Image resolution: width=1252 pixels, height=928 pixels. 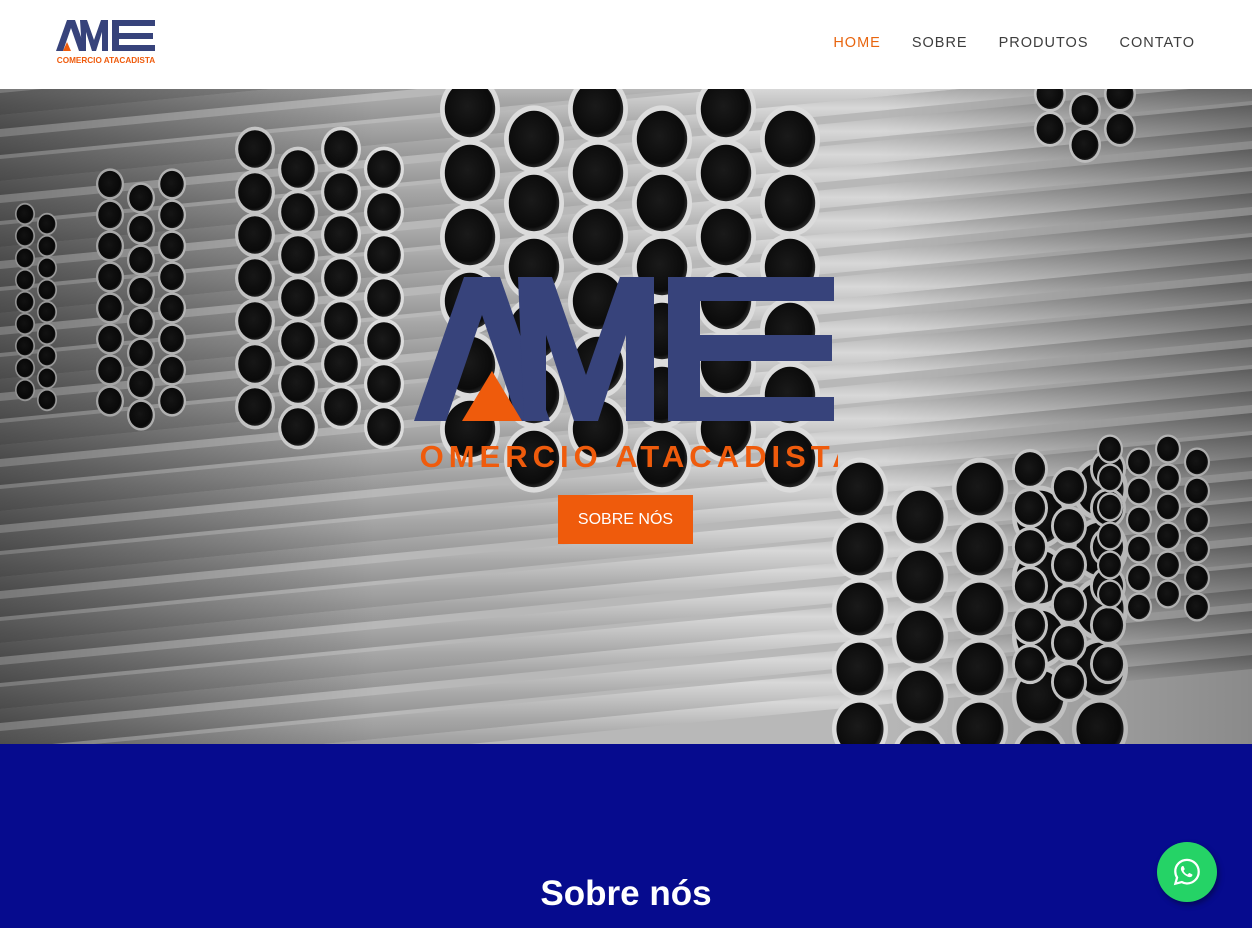 I want to click on whatsapp-button, so click(x=1187, y=872).